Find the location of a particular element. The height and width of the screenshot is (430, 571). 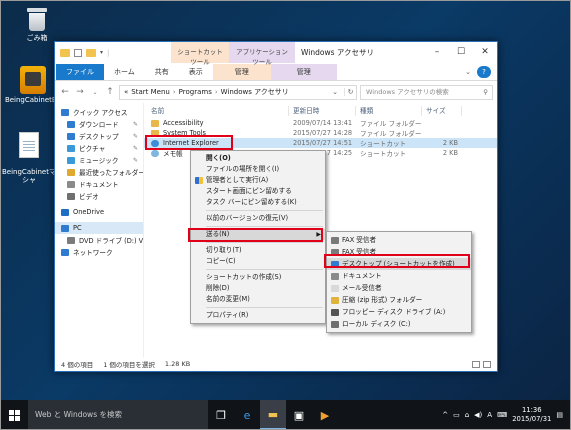

edge-icon: e is located at coordinates (247, 415).